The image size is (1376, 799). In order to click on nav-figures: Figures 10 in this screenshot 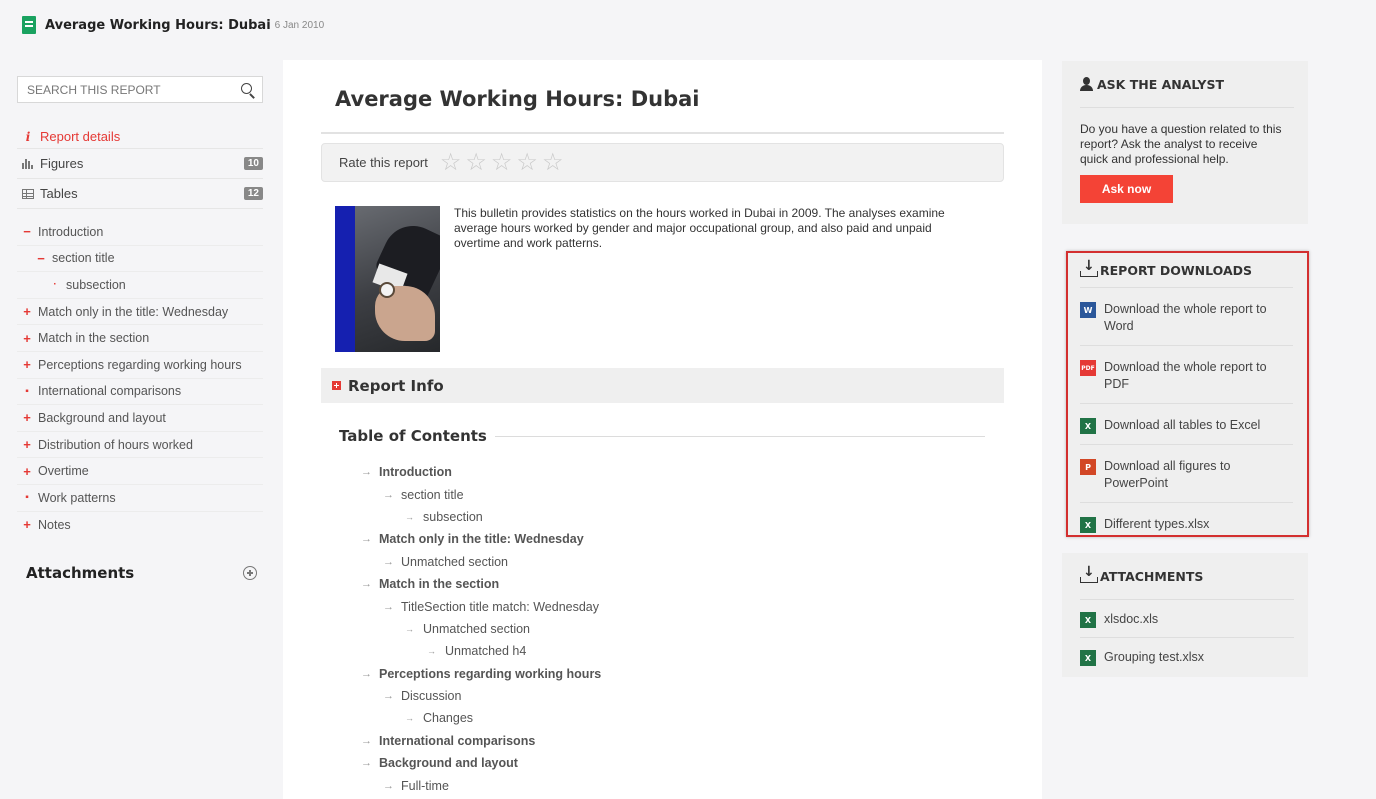, I will do `click(140, 164)`.